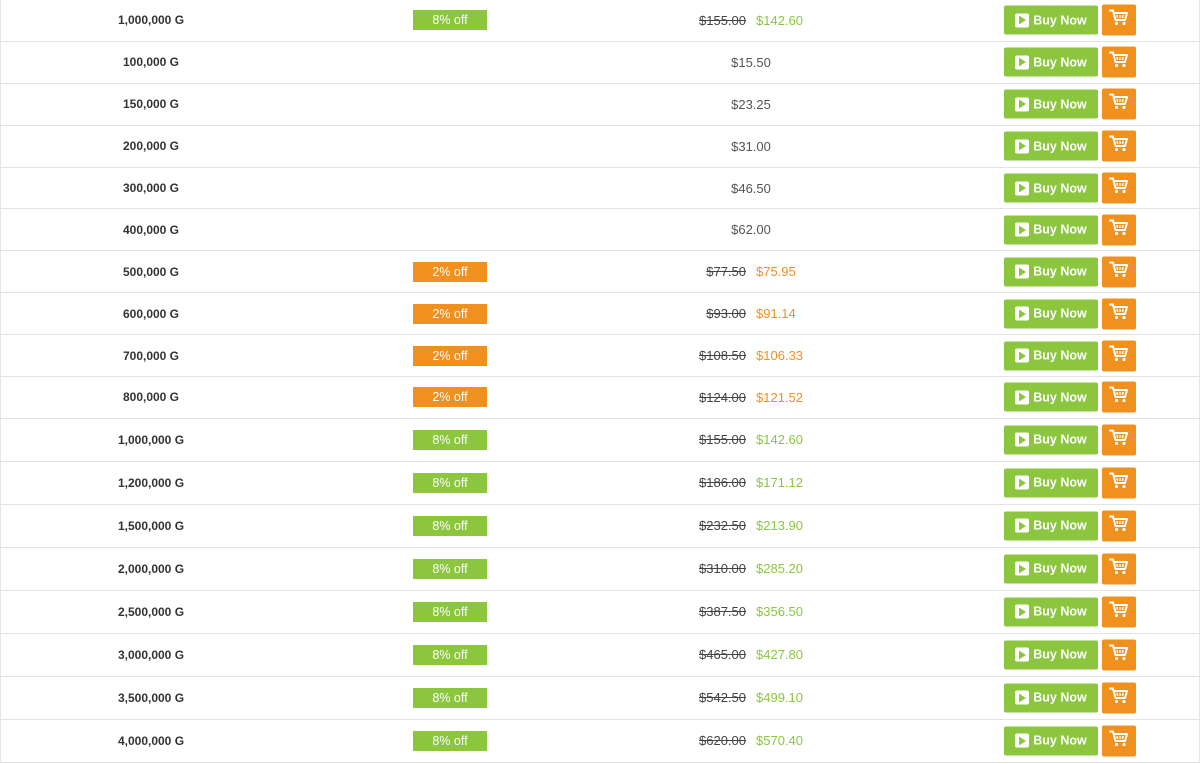 The image size is (1200, 764). What do you see at coordinates (751, 741) in the screenshot?
I see `price-cell: $620.00 $570.40` at bounding box center [751, 741].